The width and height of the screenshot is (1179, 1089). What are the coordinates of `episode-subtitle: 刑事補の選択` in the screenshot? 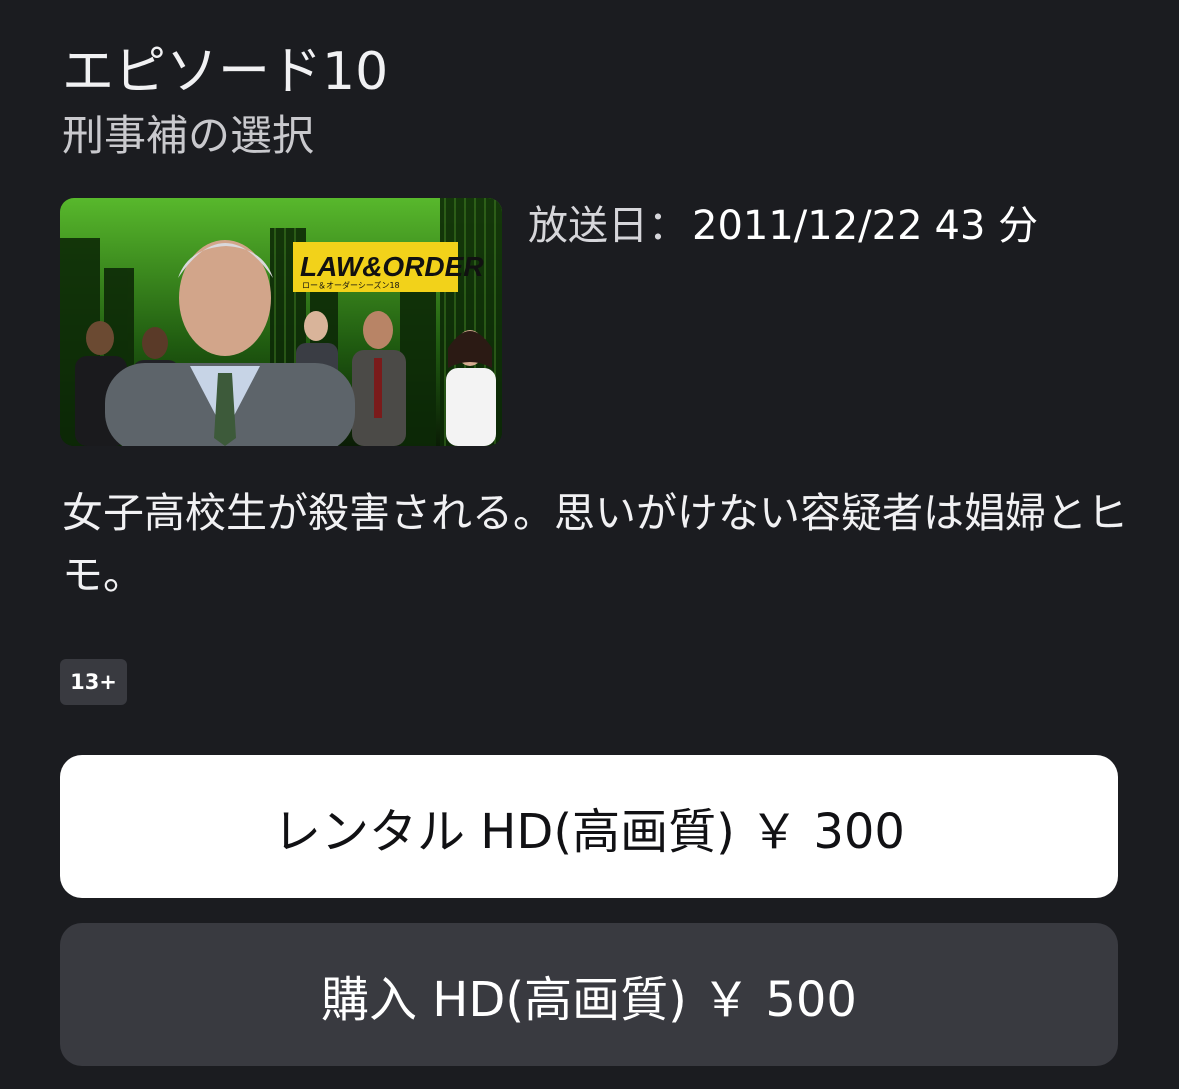 It's located at (188, 135).